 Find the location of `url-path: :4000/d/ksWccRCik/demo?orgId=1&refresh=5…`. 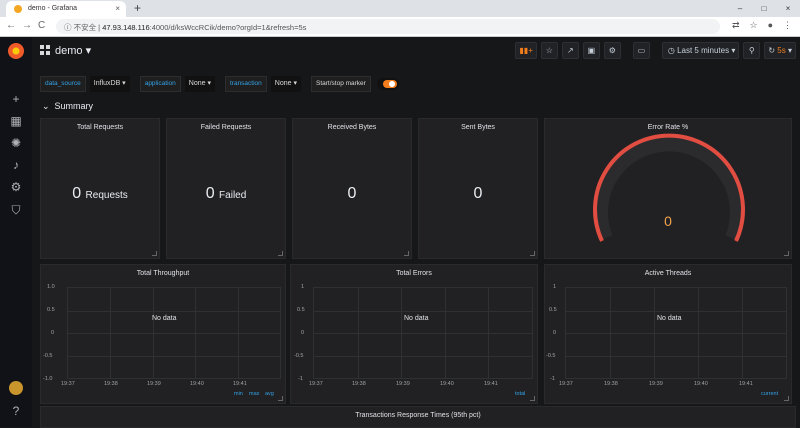

url-path: :4000/d/ksWccRCik/demo?orgId=1&refresh=5… is located at coordinates (228, 27).